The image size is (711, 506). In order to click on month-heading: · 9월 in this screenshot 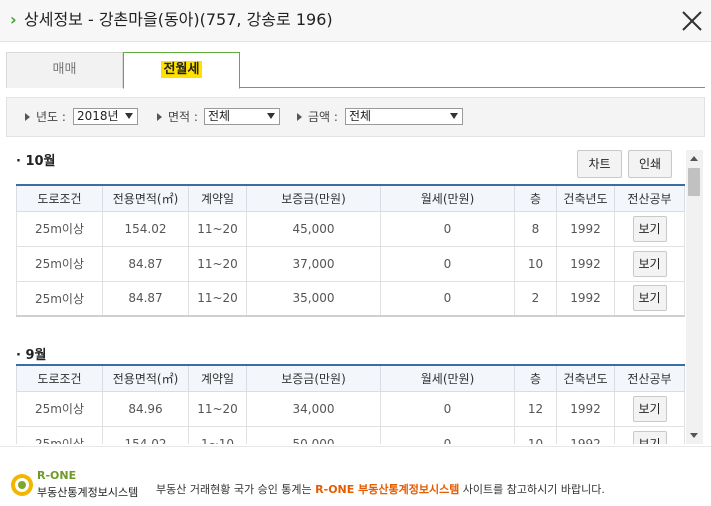, I will do `click(31, 355)`.